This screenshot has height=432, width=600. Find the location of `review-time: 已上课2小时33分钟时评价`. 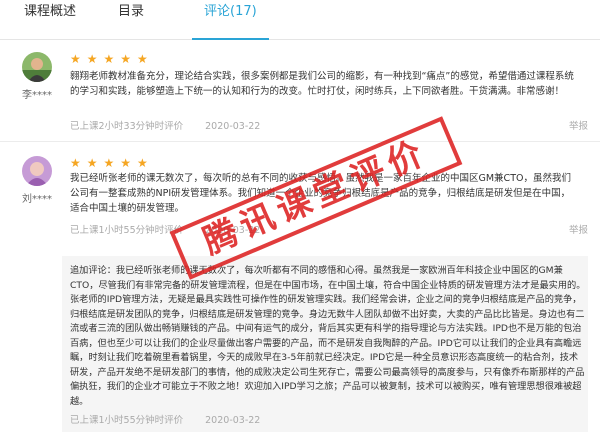

review-time: 已上课2小时33分钟时评价 is located at coordinates (127, 126).